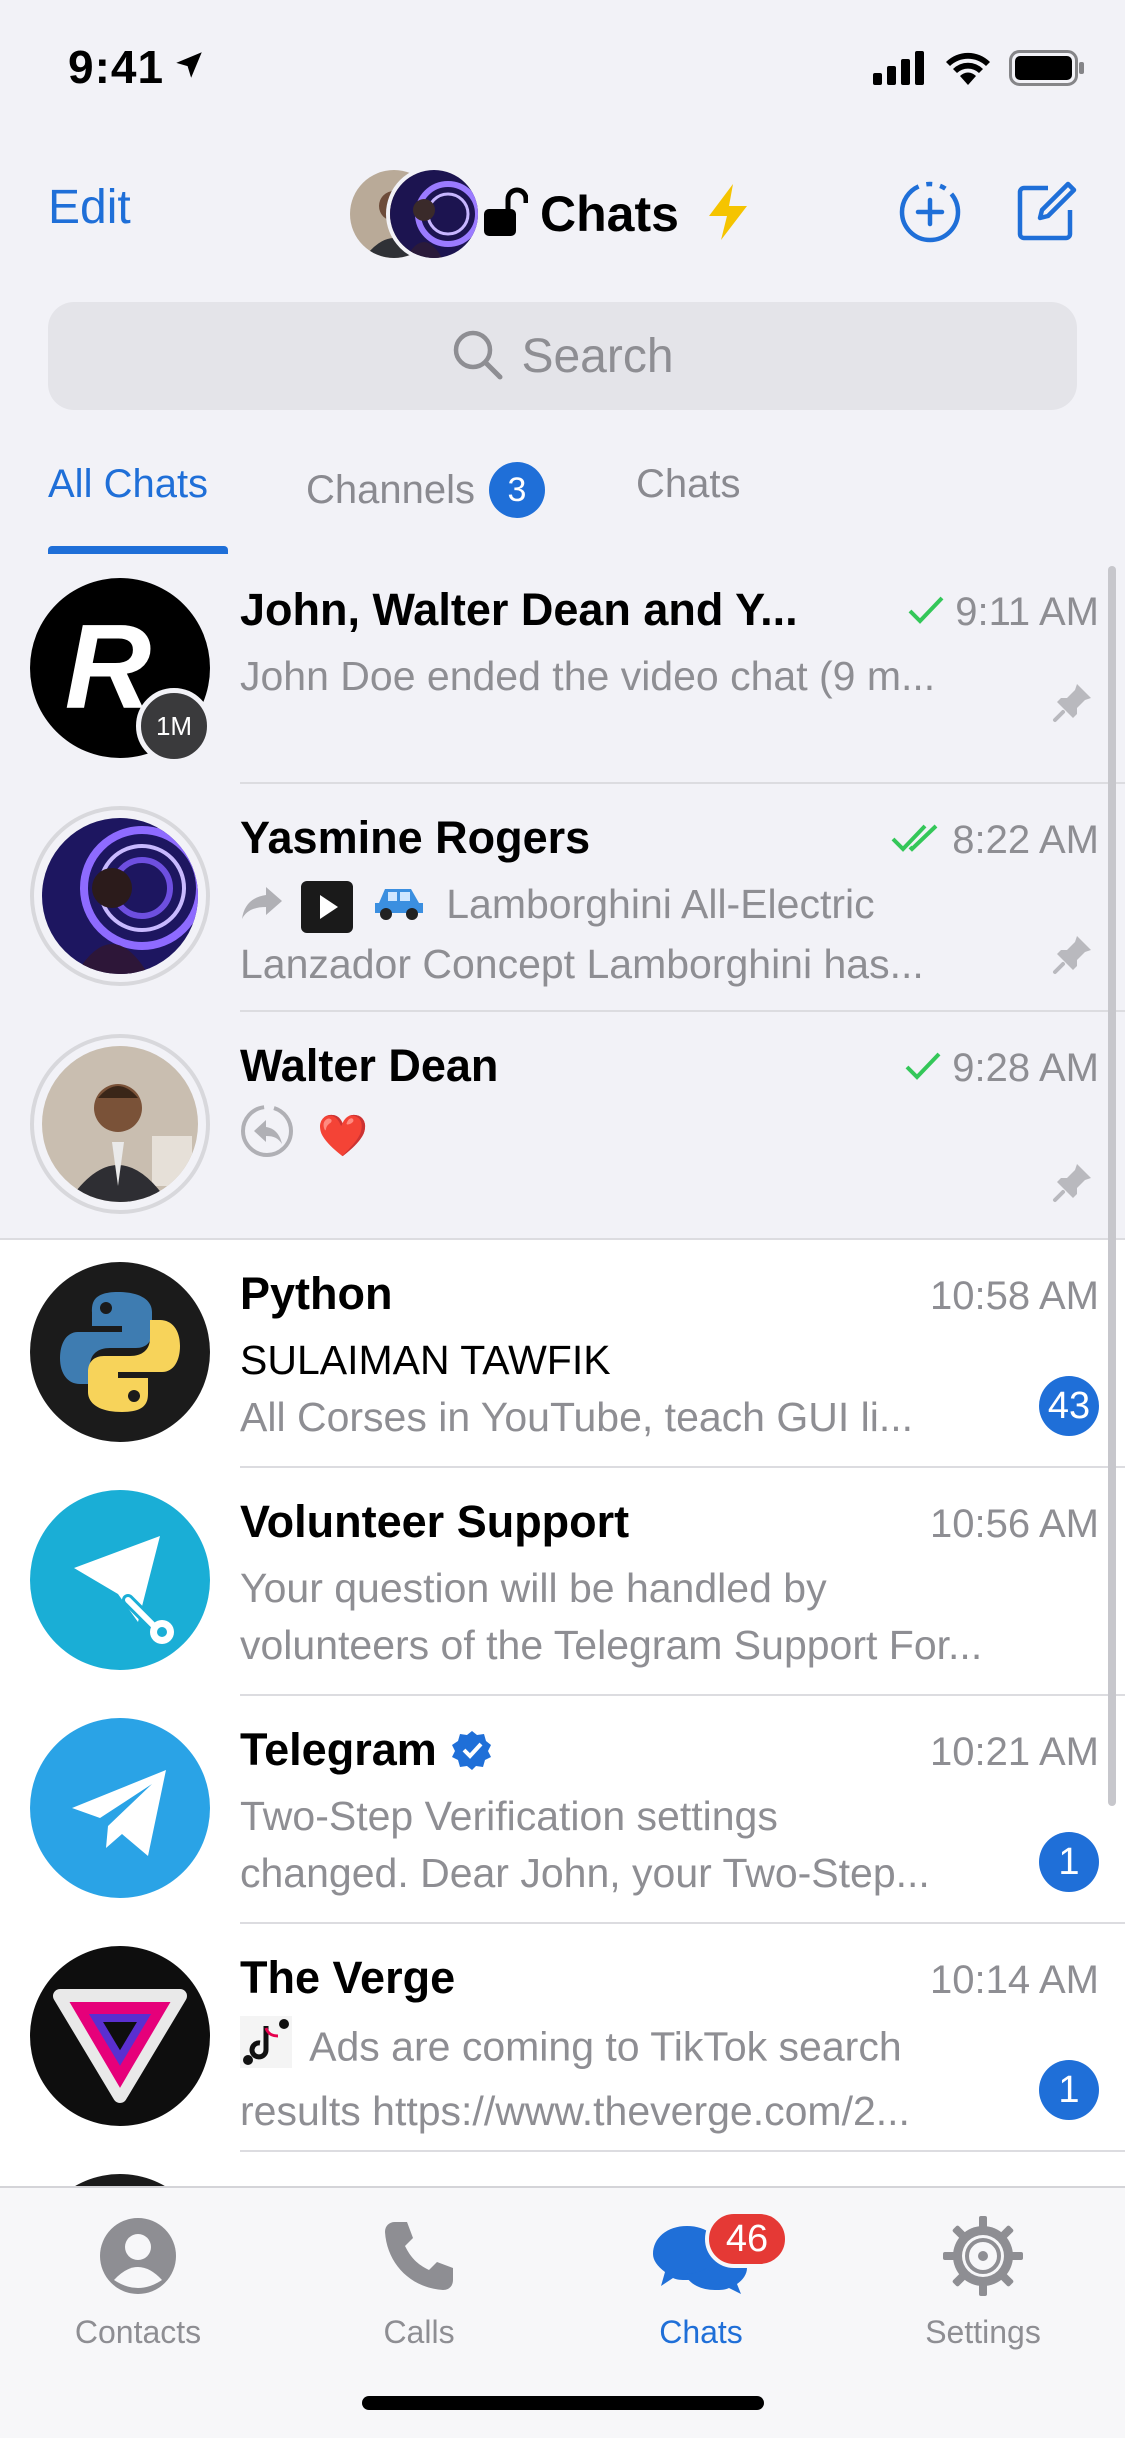 Image resolution: width=1125 pixels, height=2438 pixels. I want to click on phone-icon, so click(419, 2256).